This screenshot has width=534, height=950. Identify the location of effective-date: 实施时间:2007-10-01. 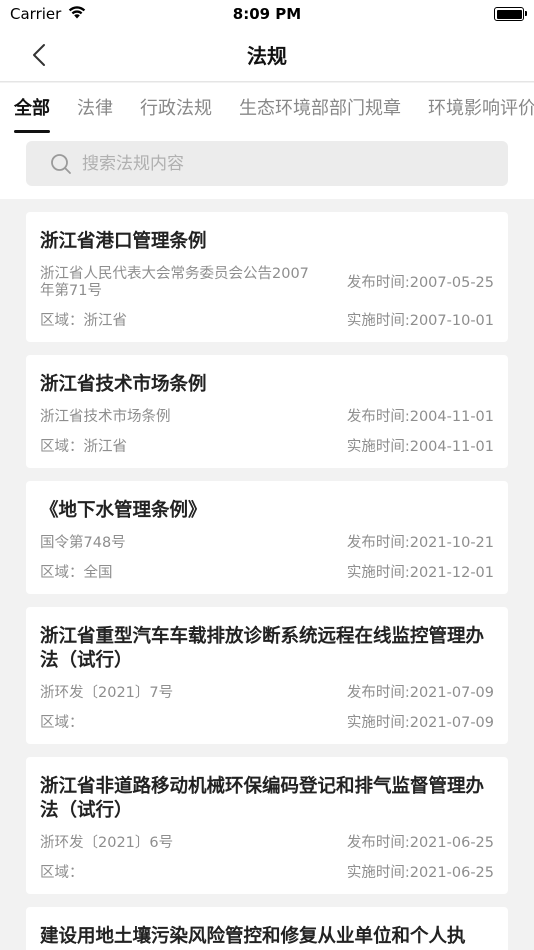
(420, 321).